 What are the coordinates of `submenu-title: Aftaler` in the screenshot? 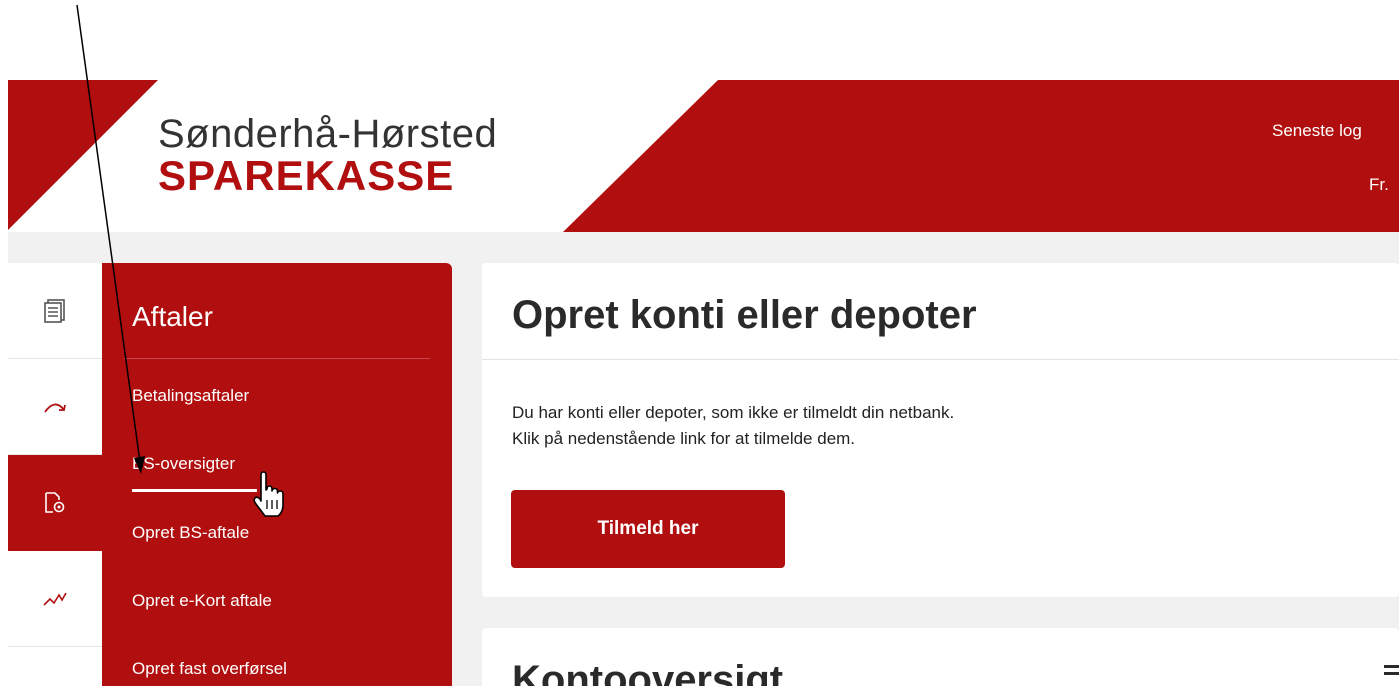 It's located at (172, 316).